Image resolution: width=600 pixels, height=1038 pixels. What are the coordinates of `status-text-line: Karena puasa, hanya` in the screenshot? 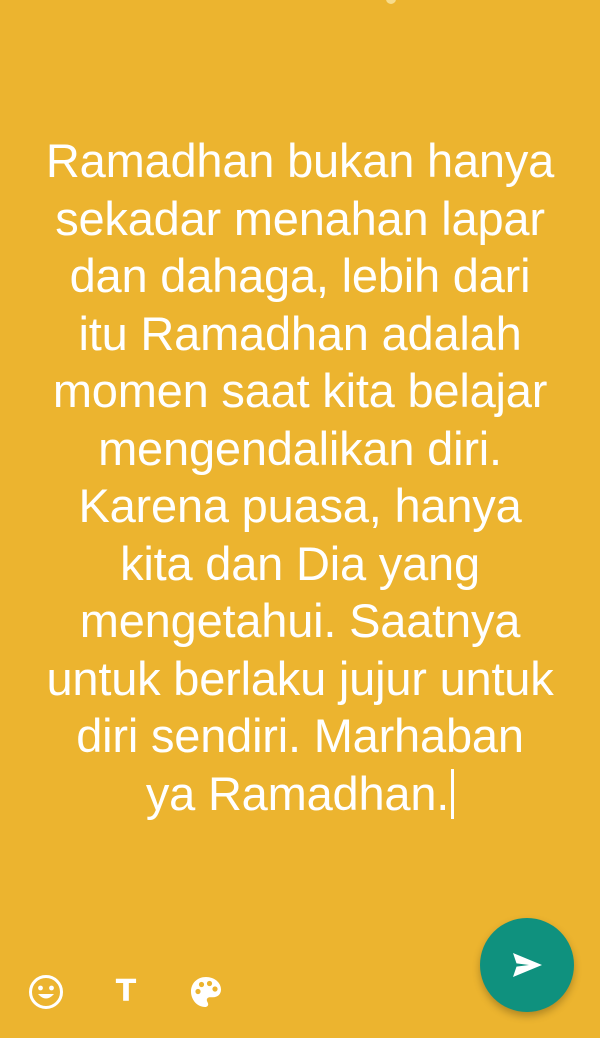 It's located at (300, 505).